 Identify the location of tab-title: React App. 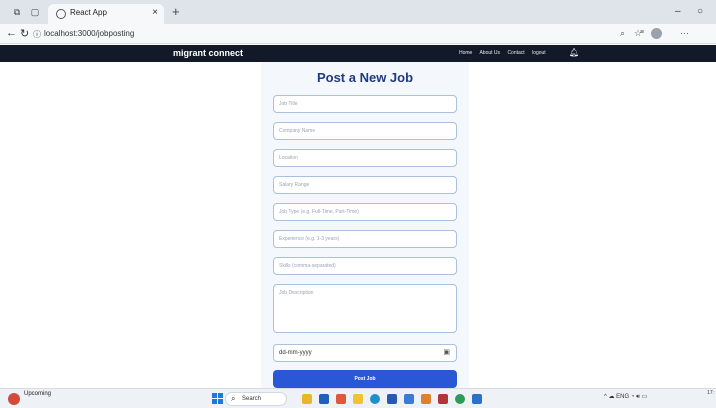
(88, 12).